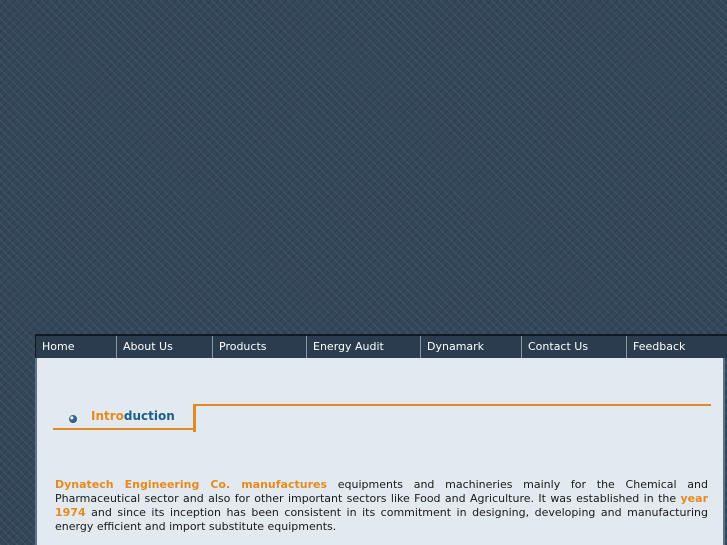 The height and width of the screenshot is (545, 727). What do you see at coordinates (363, 347) in the screenshot?
I see `nav-item-energy-audit: Energy Audit` at bounding box center [363, 347].